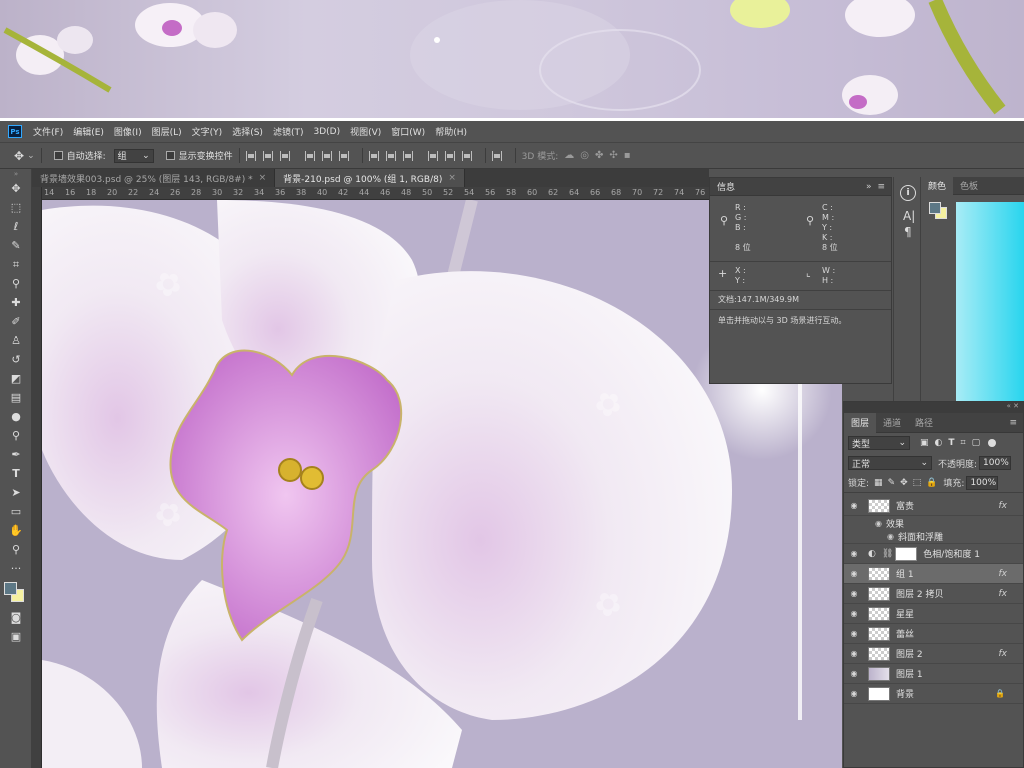  I want to click on filter-smart-object-icon: ▢, so click(976, 443).